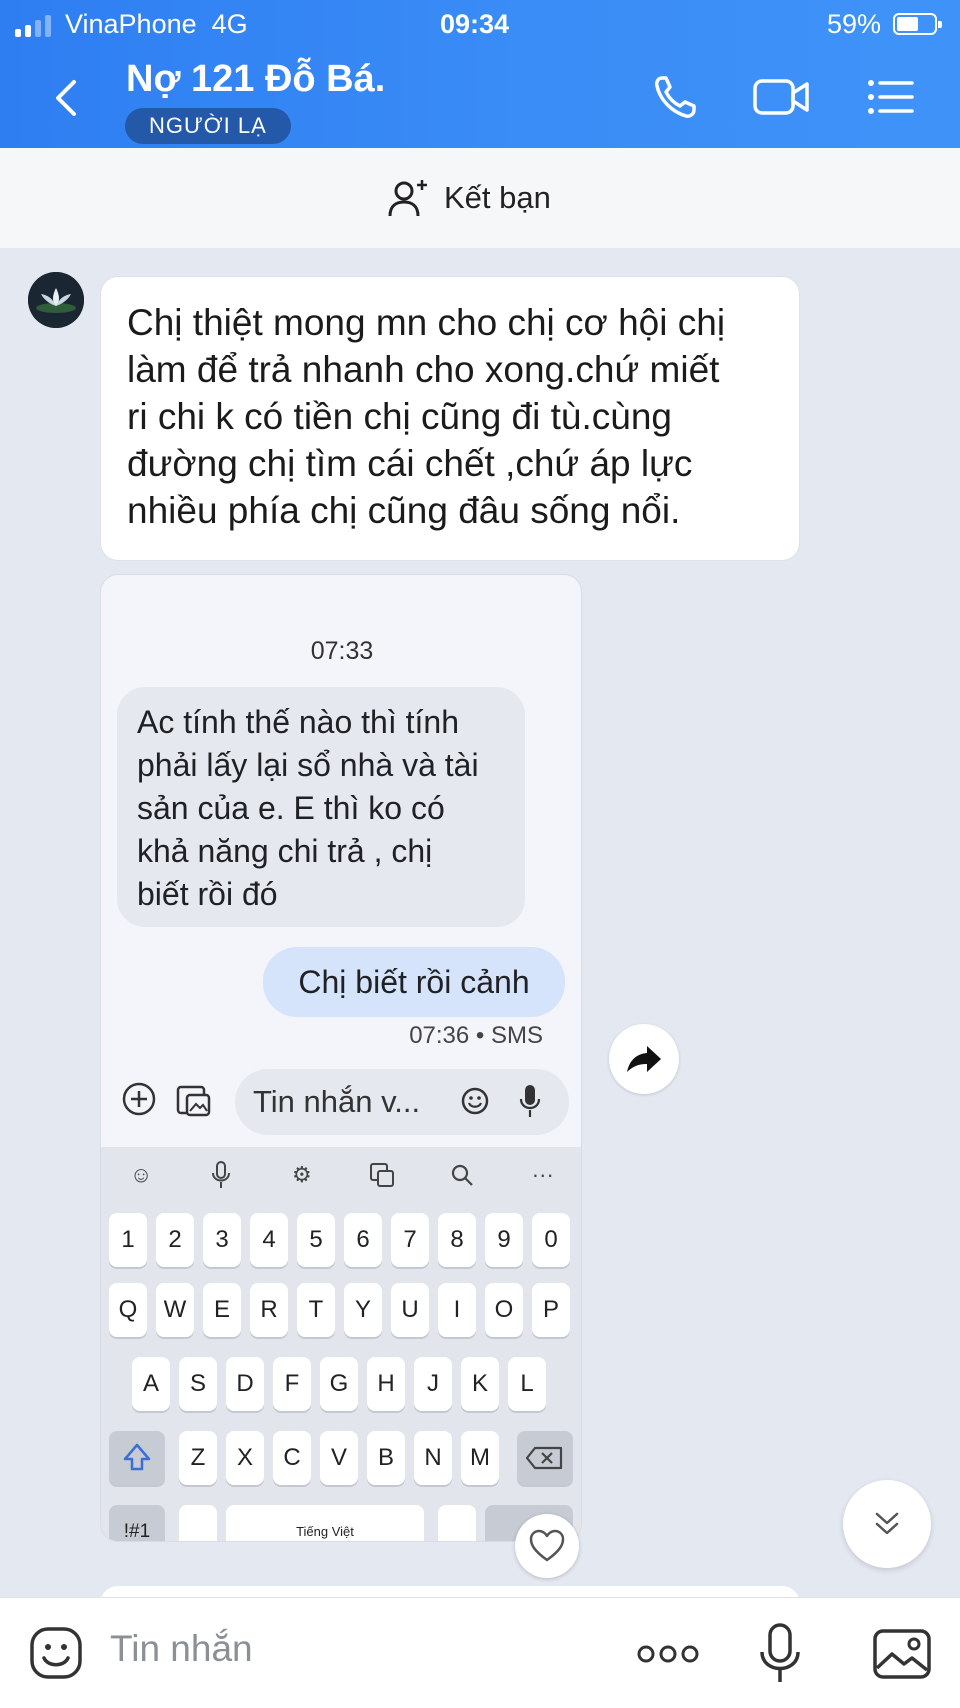  I want to click on space-key: Tiếng Việt, so click(325, 1523).